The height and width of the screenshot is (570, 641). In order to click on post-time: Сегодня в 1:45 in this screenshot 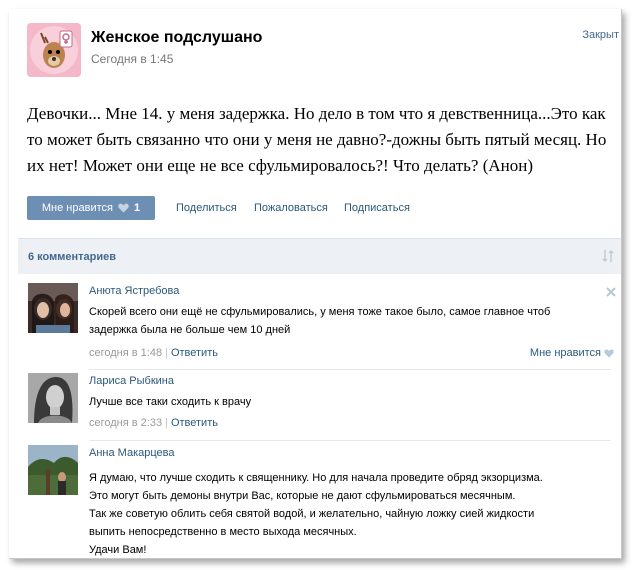, I will do `click(132, 59)`.